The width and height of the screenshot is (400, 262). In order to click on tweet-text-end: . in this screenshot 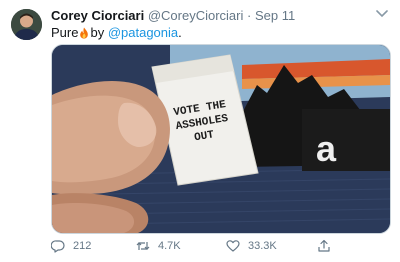, I will do `click(180, 32)`.